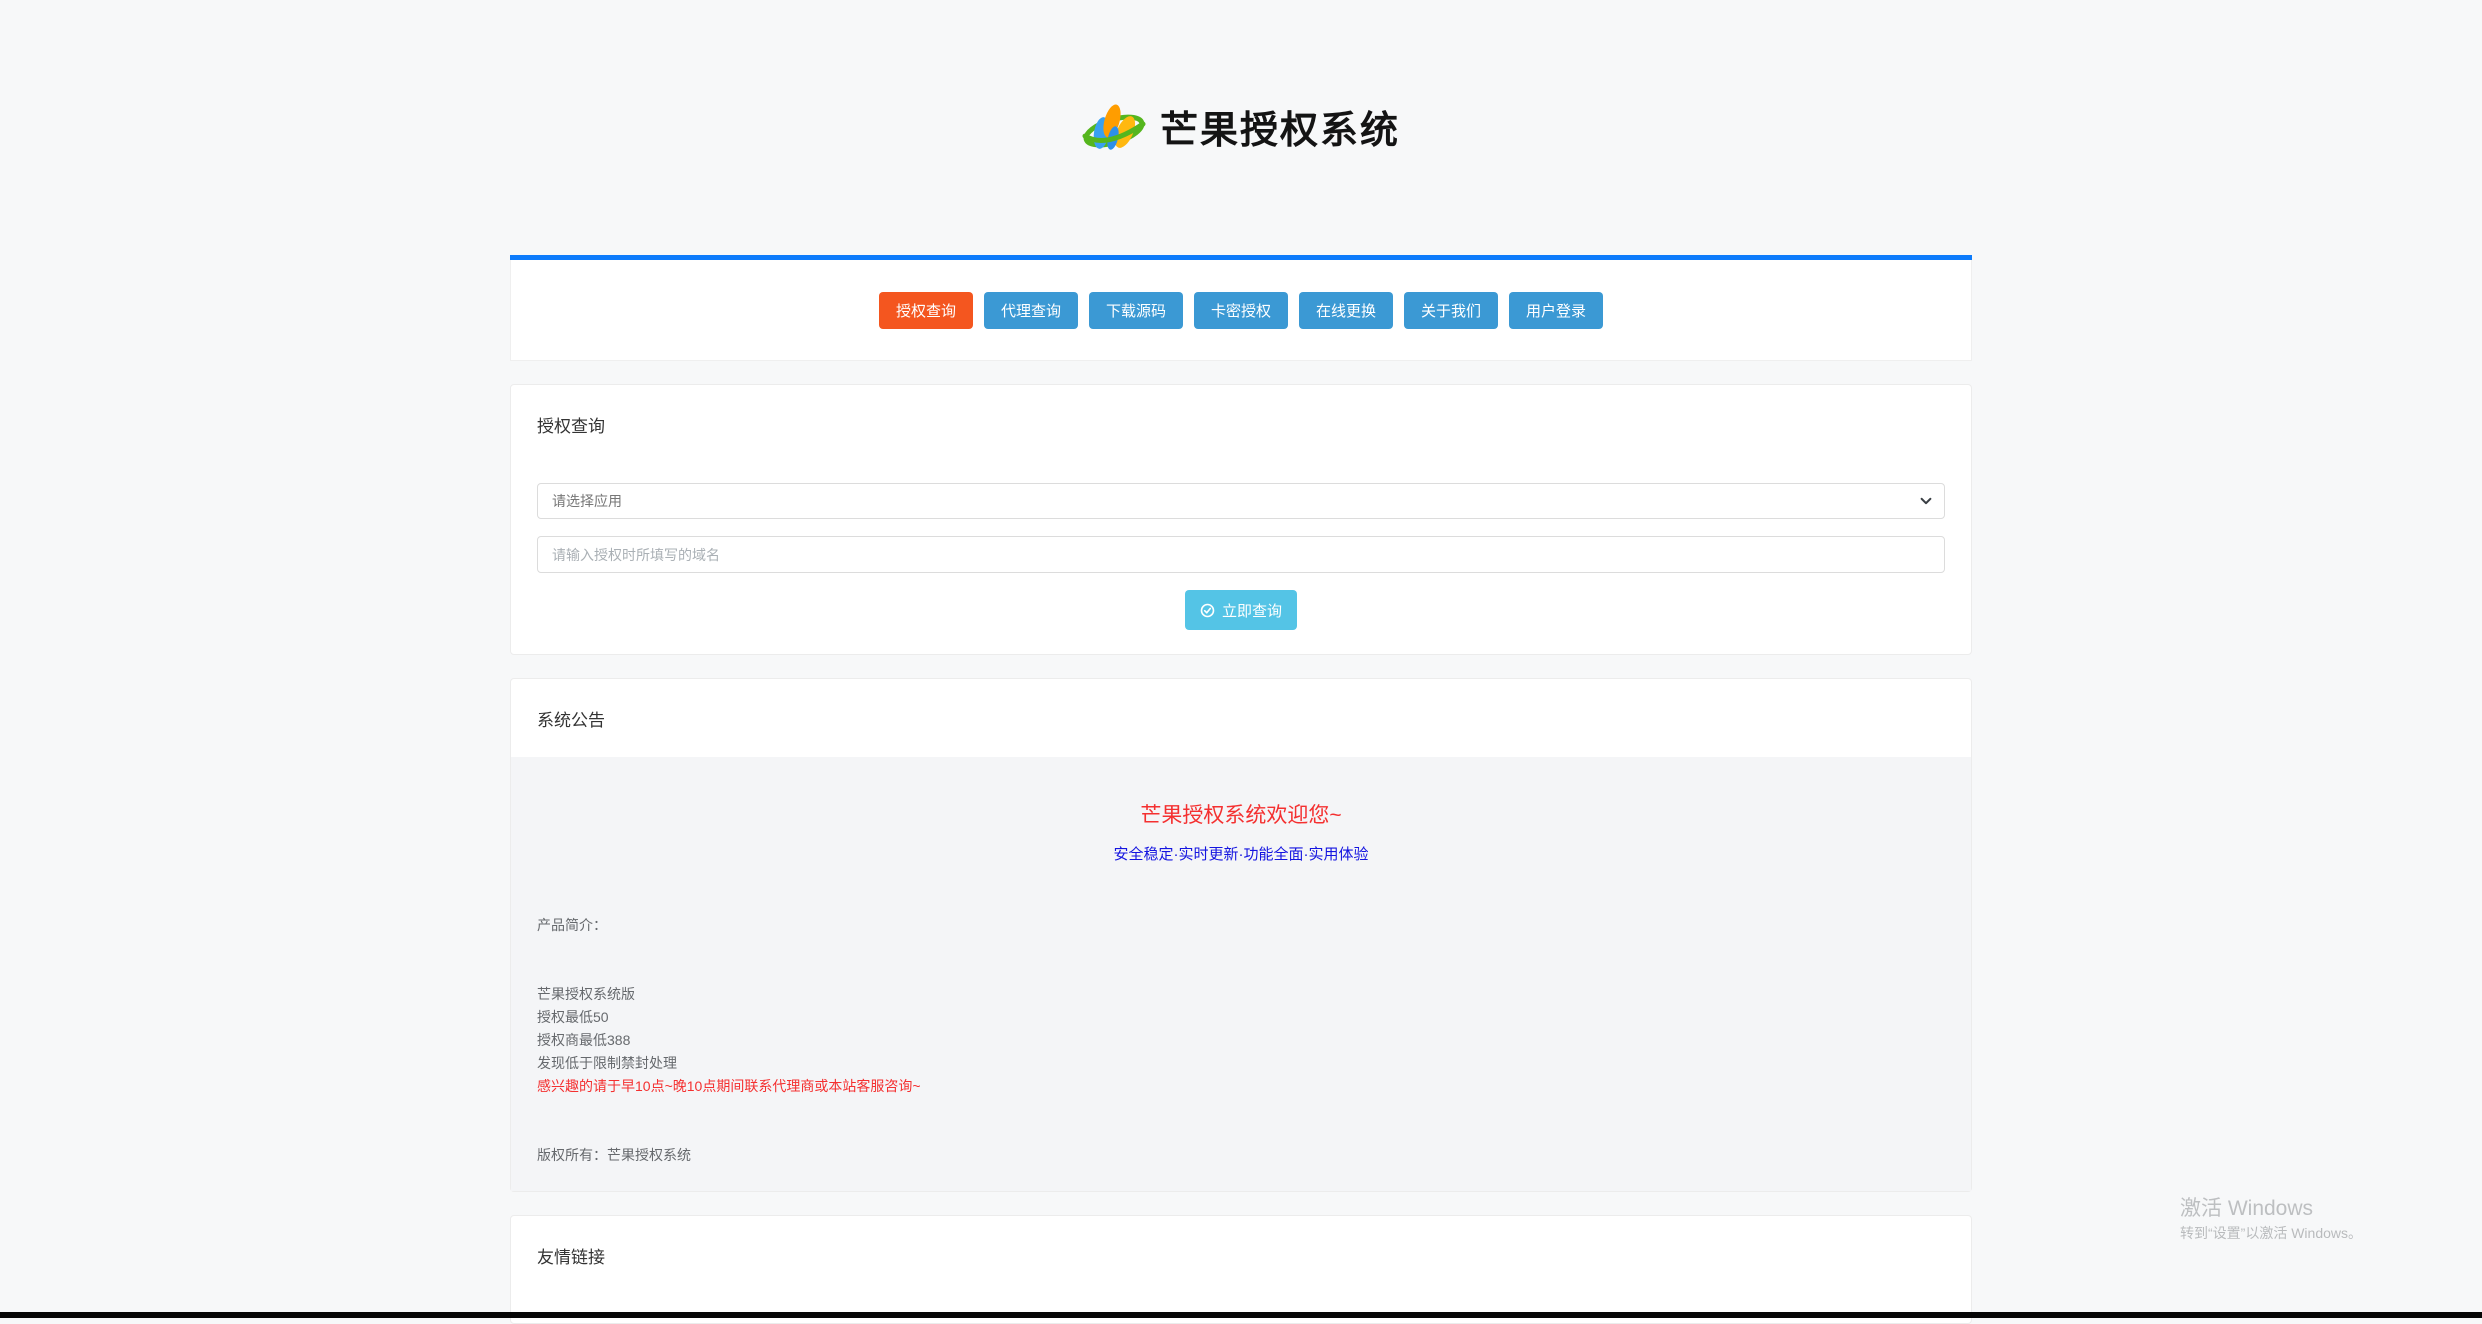  Describe the element at coordinates (1241, 501) in the screenshot. I see `app-select: 请选择应用` at that location.